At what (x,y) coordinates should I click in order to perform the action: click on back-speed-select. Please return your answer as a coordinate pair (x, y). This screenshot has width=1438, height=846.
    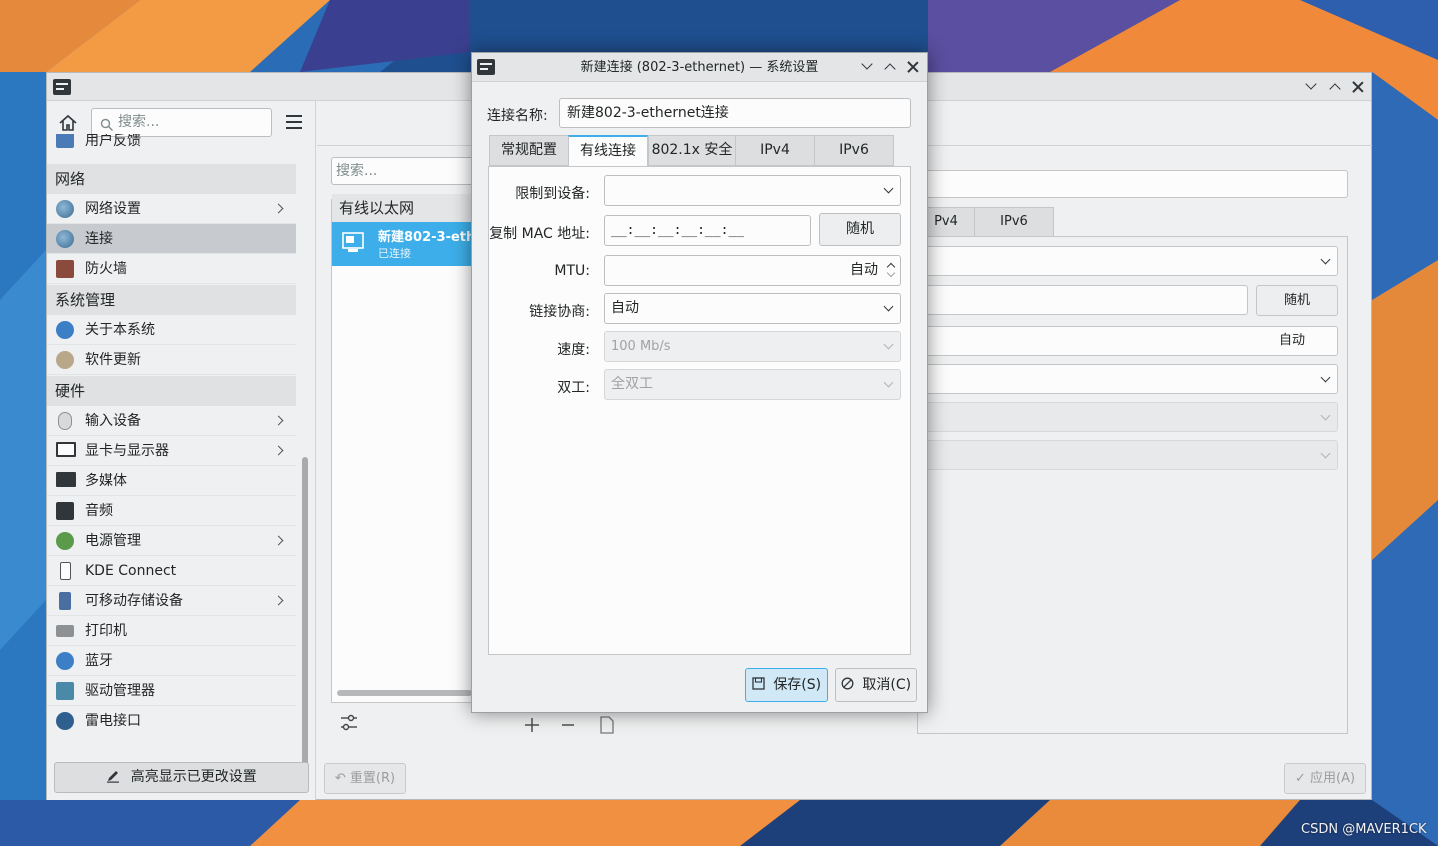
    Looking at the image, I should click on (1127, 417).